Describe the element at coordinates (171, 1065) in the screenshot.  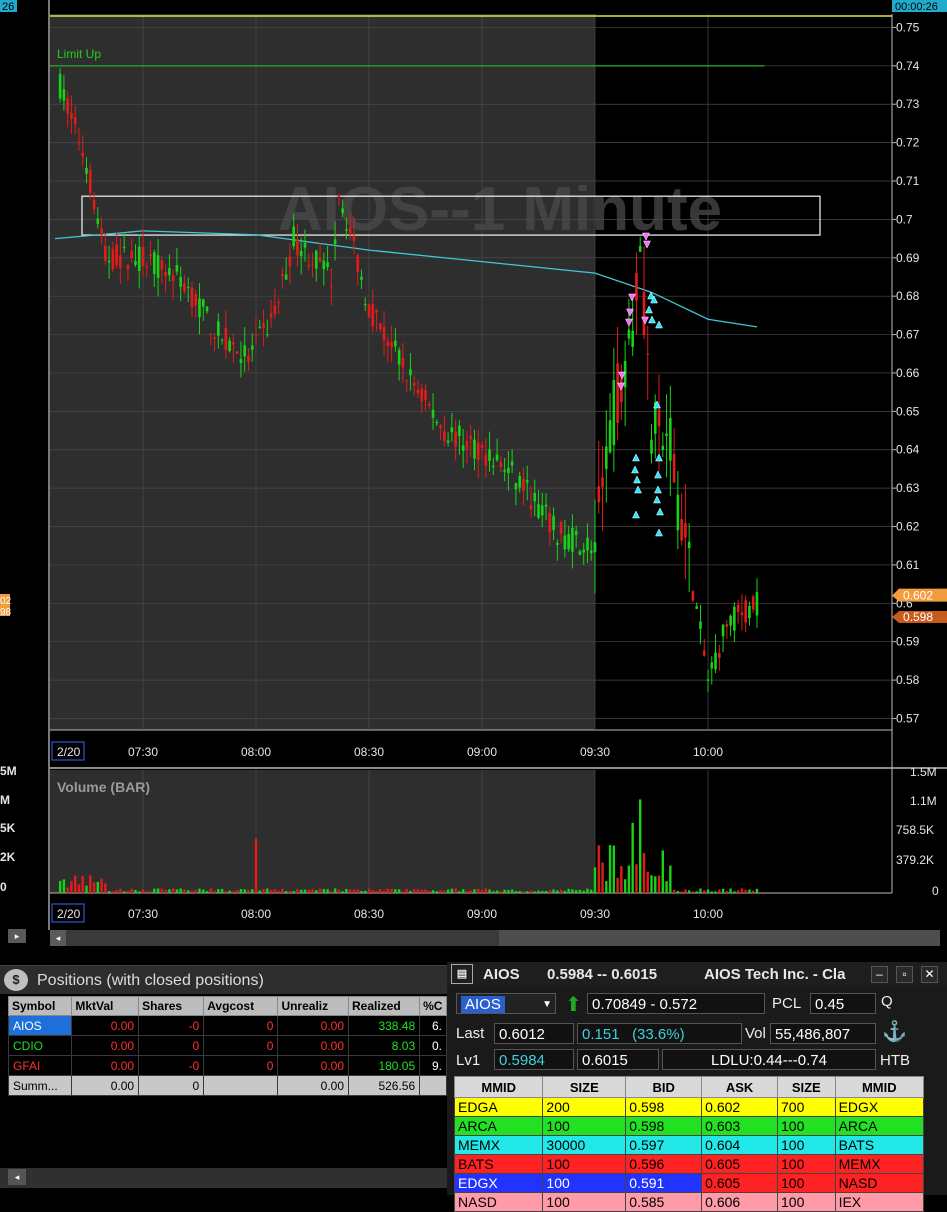
I see `positions-cell: -0` at that location.